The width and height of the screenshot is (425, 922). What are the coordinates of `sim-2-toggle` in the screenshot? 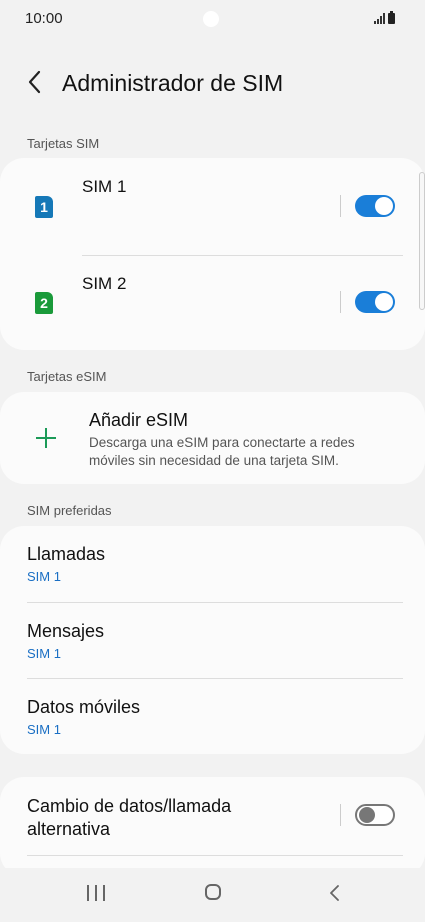 It's located at (375, 302).